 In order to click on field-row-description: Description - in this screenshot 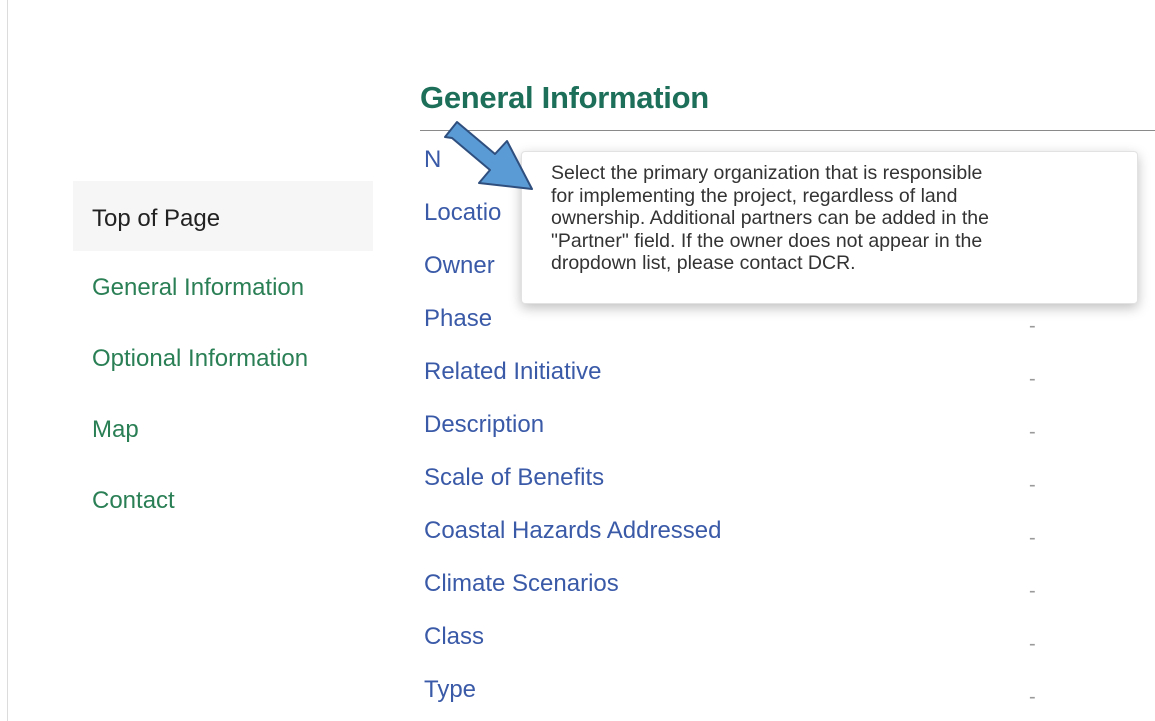, I will do `click(789, 425)`.